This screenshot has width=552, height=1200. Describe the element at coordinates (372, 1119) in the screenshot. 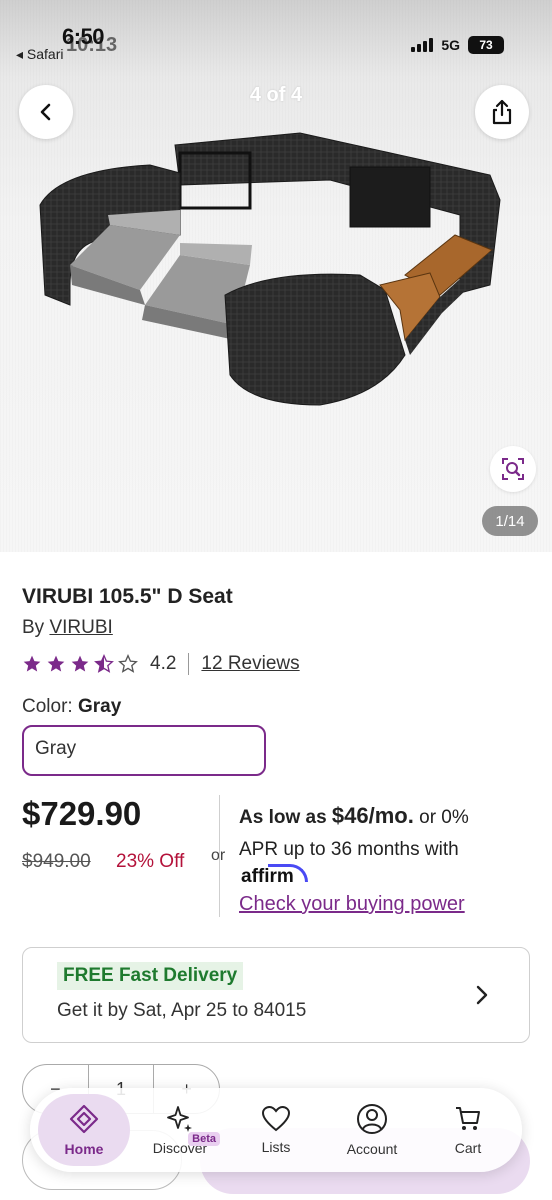

I see `account-icon` at that location.